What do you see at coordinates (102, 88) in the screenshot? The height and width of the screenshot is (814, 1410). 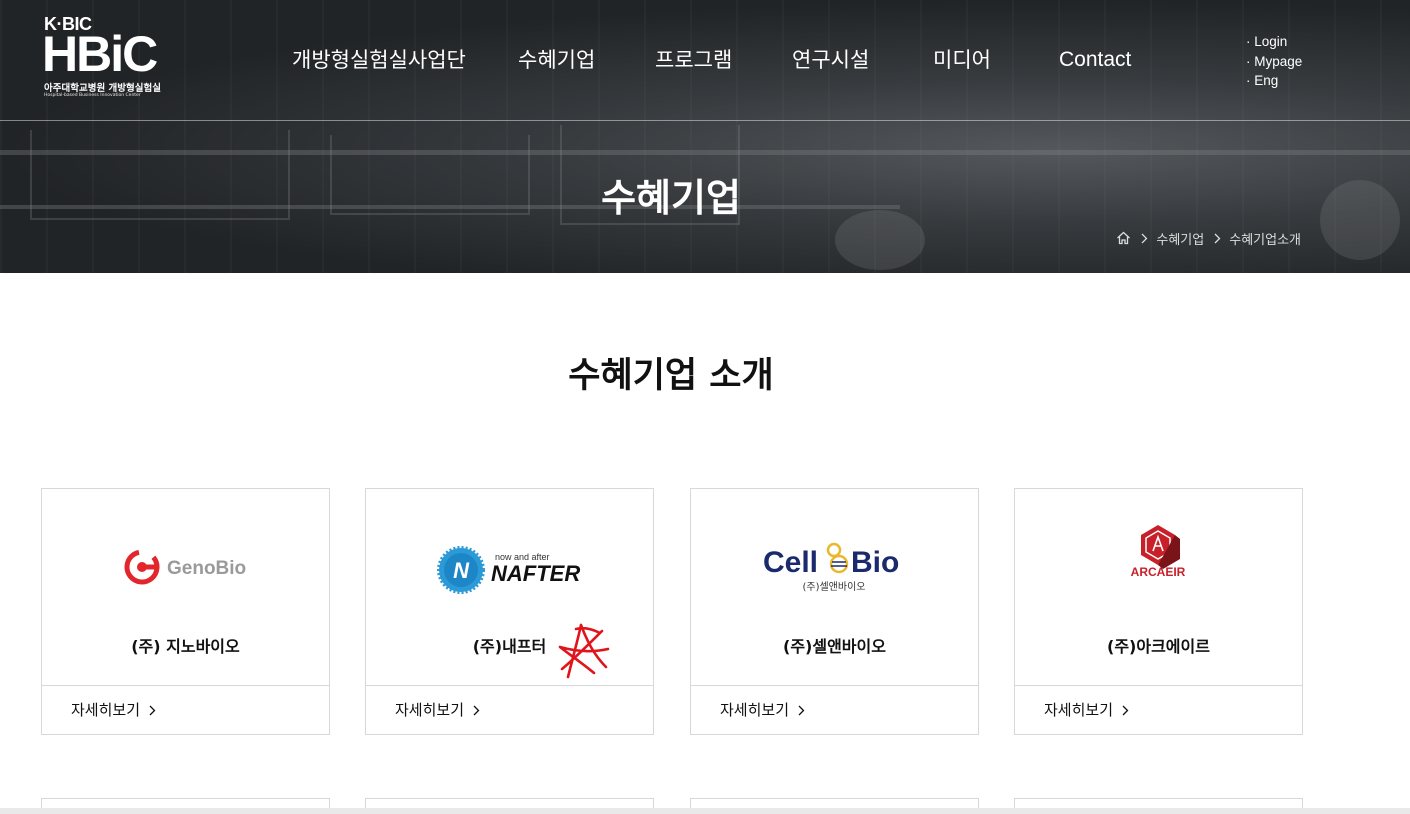 I see `logo-subtitle-ko: 아주대학교병원 개방형실험실` at bounding box center [102, 88].